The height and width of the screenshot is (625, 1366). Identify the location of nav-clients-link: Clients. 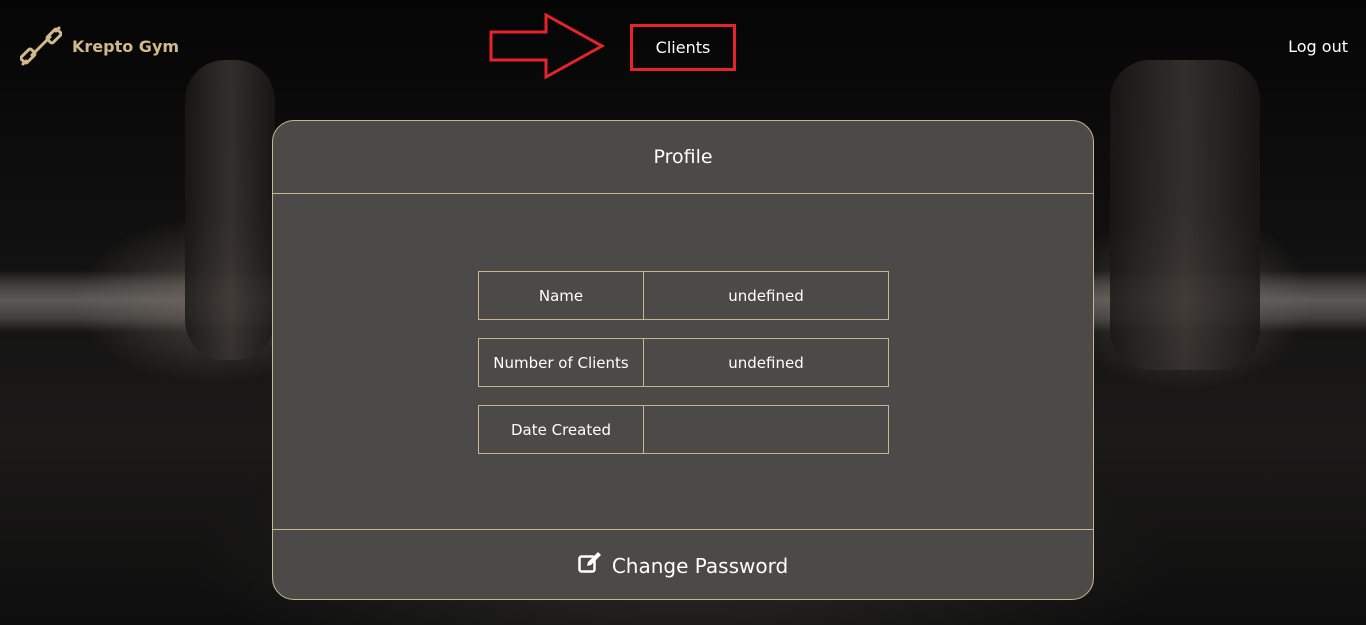
(683, 47).